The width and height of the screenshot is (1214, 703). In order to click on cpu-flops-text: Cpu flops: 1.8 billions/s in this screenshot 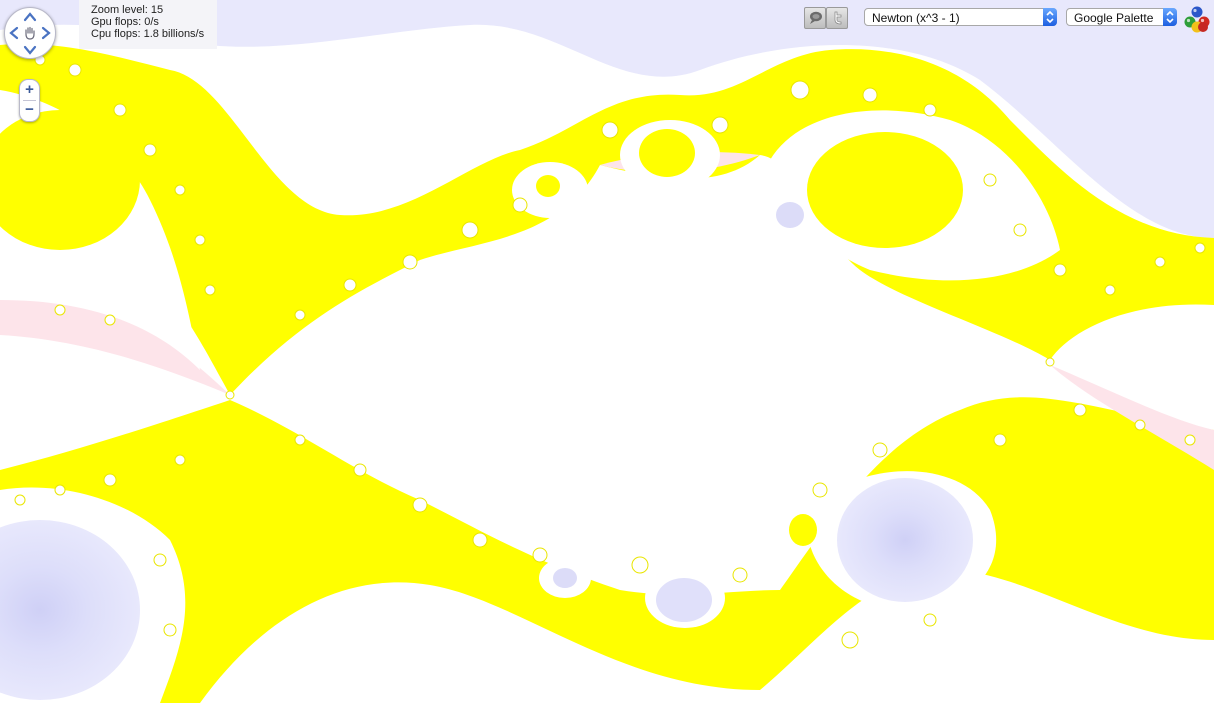, I will do `click(148, 34)`.